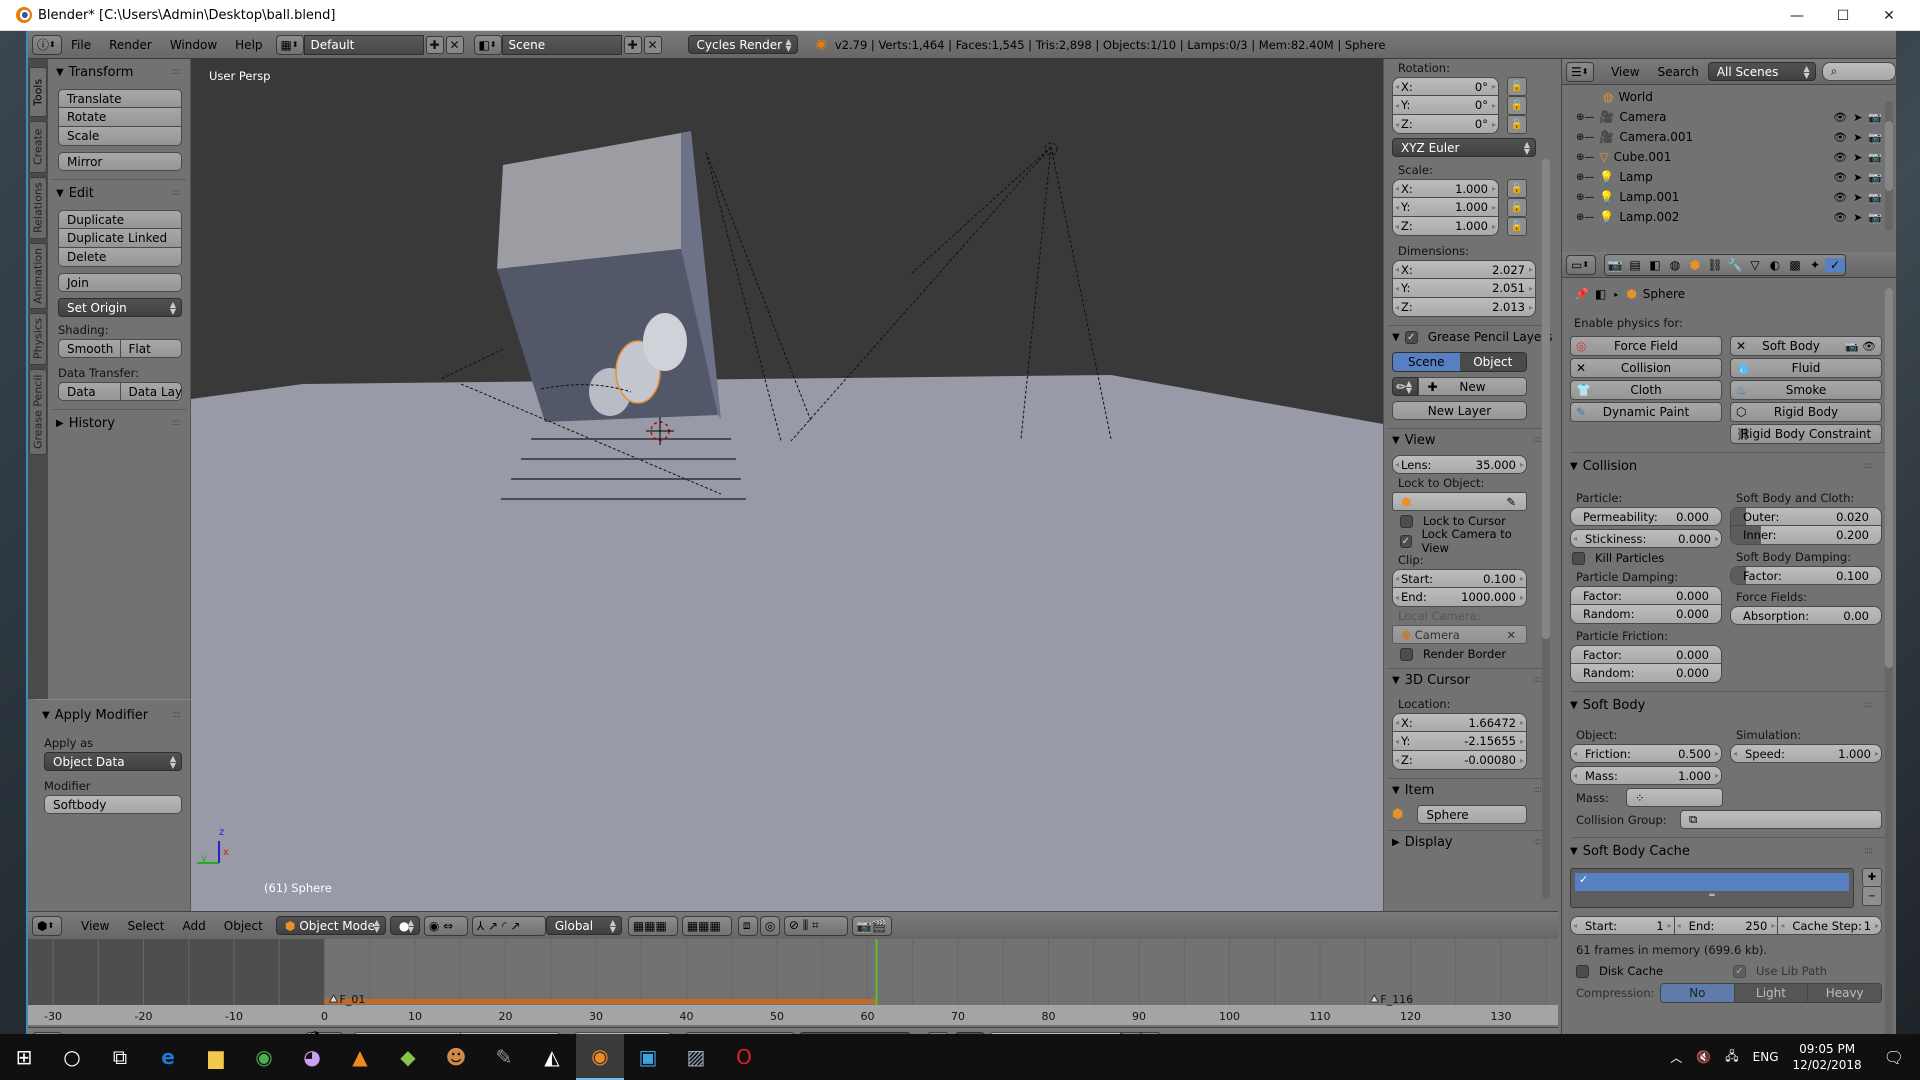 This screenshot has width=1920, height=1080. What do you see at coordinates (1646, 412) in the screenshot?
I see `dynamic-paint-button: ✎ Dynamic Paint` at bounding box center [1646, 412].